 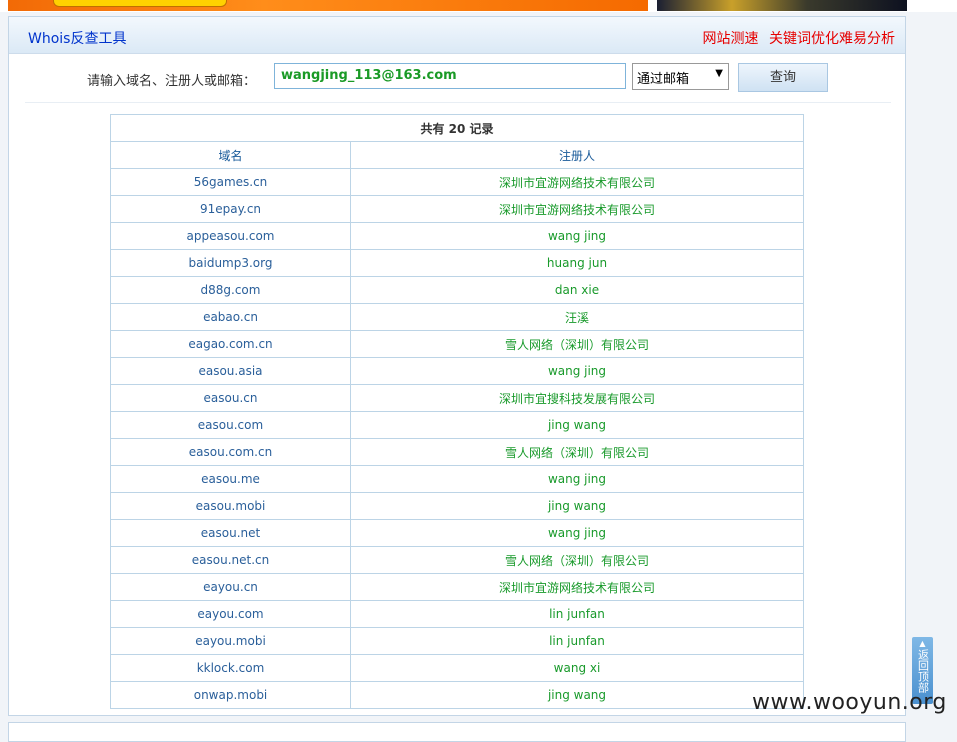 I want to click on table-row: 91epay.cn 深圳市宜游网络技术有限公司, so click(x=457, y=209).